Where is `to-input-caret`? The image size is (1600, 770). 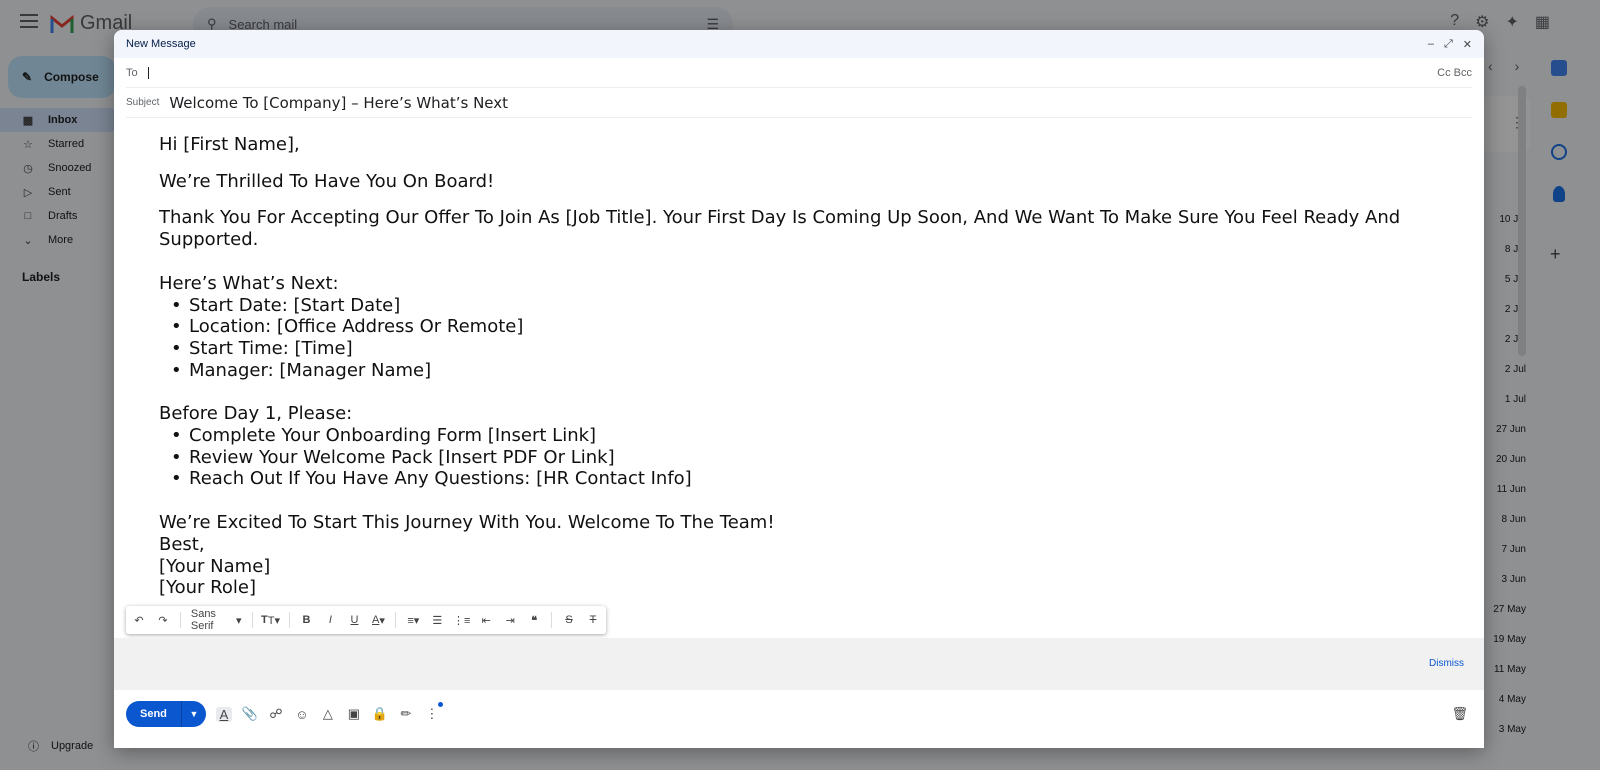
to-input-caret is located at coordinates (148, 72).